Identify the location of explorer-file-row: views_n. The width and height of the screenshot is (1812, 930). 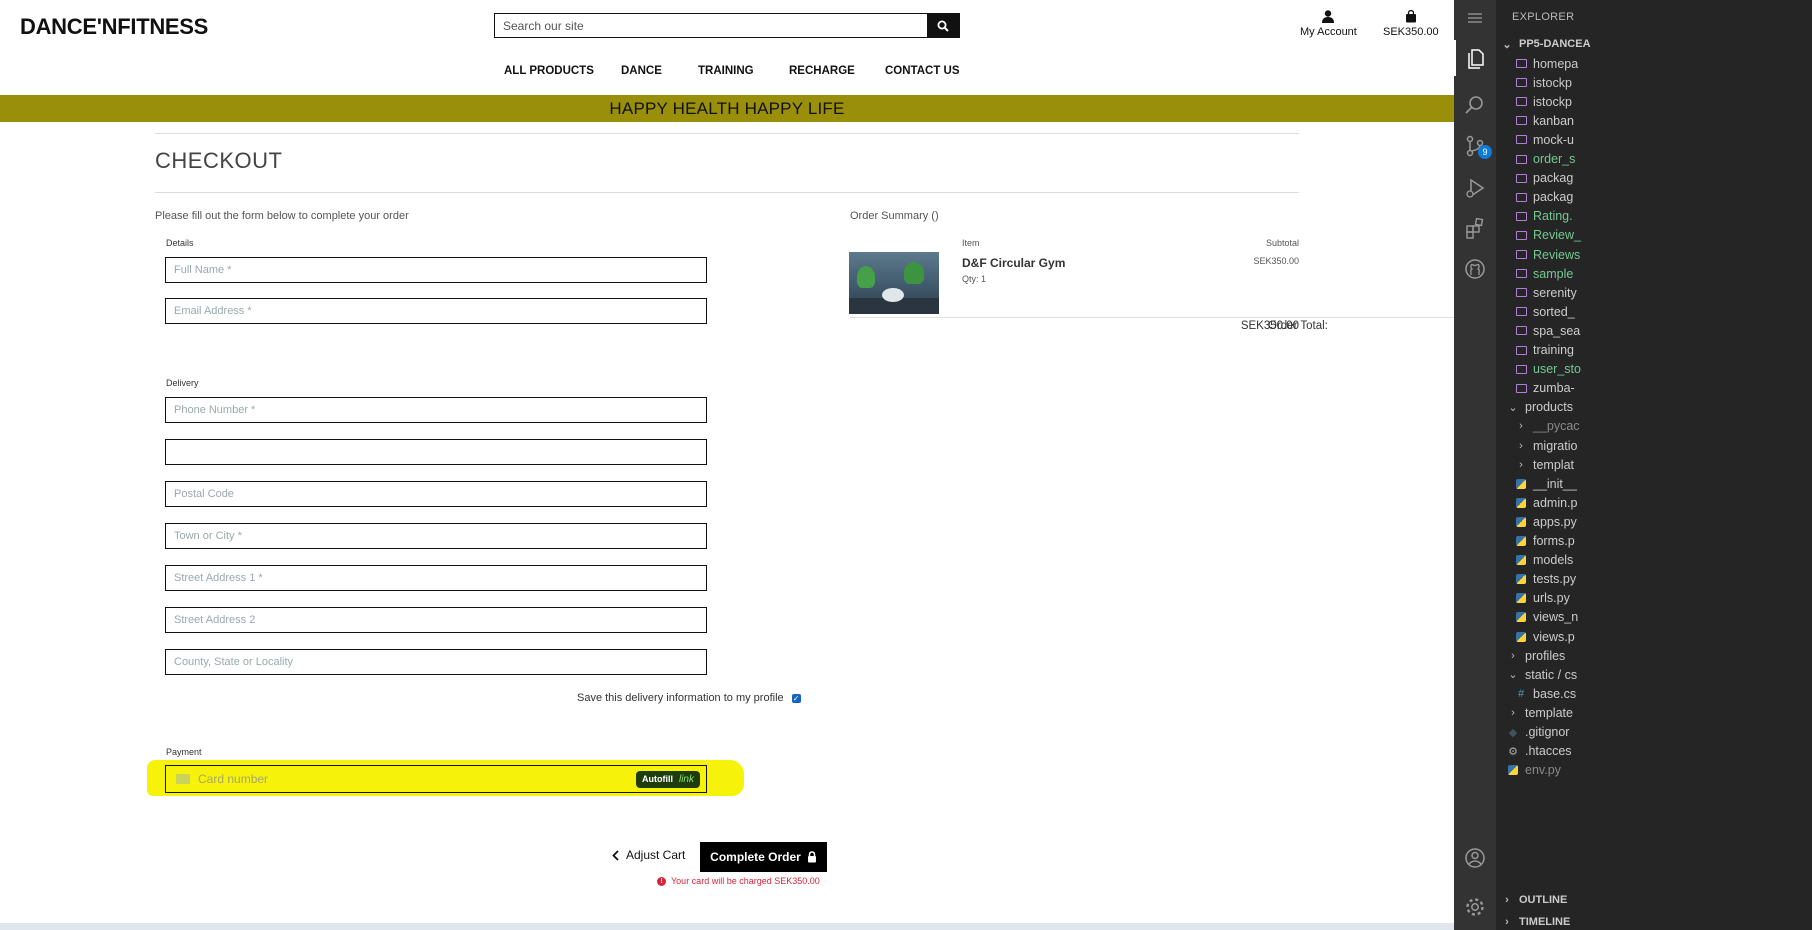
(1654, 617).